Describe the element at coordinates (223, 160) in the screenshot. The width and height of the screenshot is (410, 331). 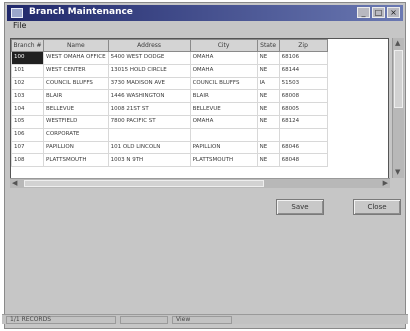
I see `cell-city: PLATTSMOUTH` at that location.